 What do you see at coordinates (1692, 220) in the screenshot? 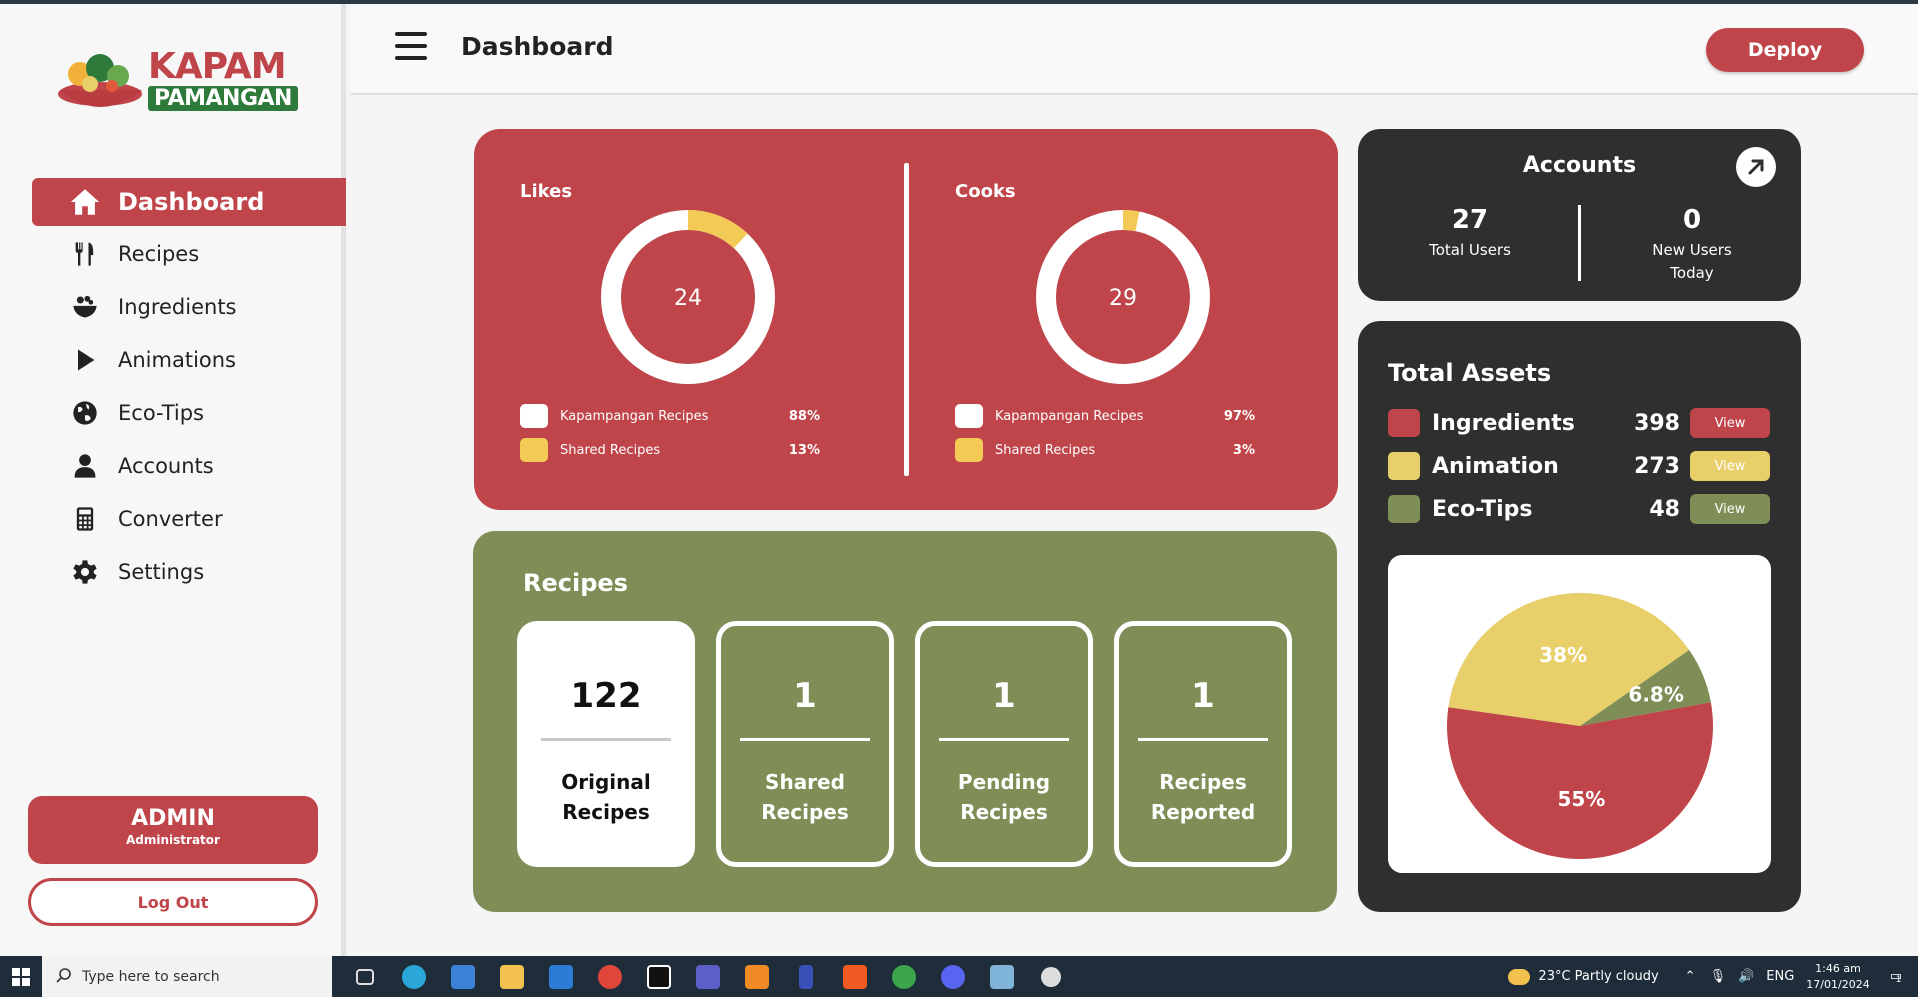
I see `new-users-value: 0` at bounding box center [1692, 220].